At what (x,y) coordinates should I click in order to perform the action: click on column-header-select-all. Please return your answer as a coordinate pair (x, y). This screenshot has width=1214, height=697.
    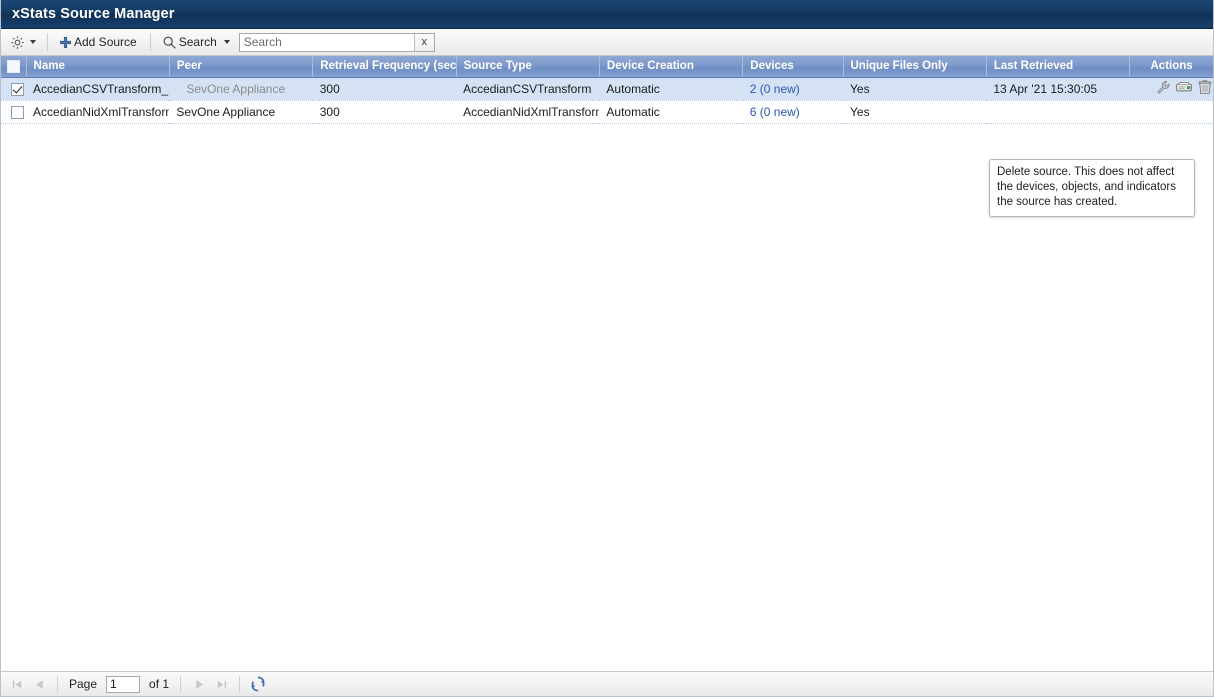
    Looking at the image, I should click on (14, 67).